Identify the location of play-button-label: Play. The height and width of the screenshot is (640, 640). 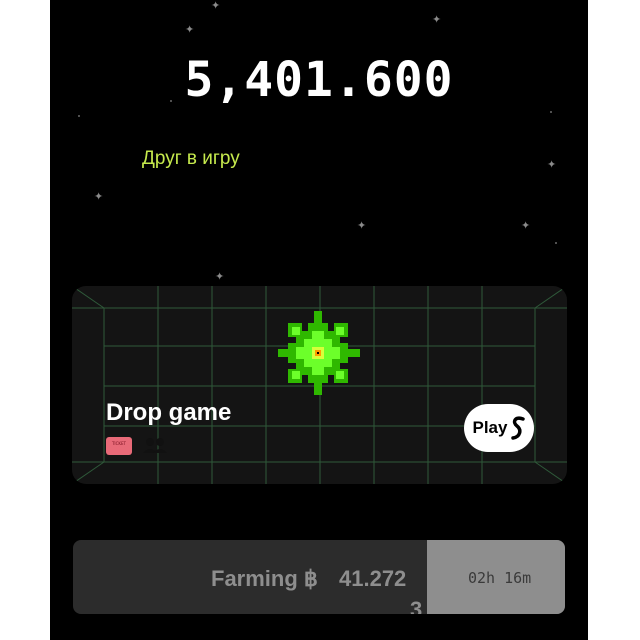
(490, 427).